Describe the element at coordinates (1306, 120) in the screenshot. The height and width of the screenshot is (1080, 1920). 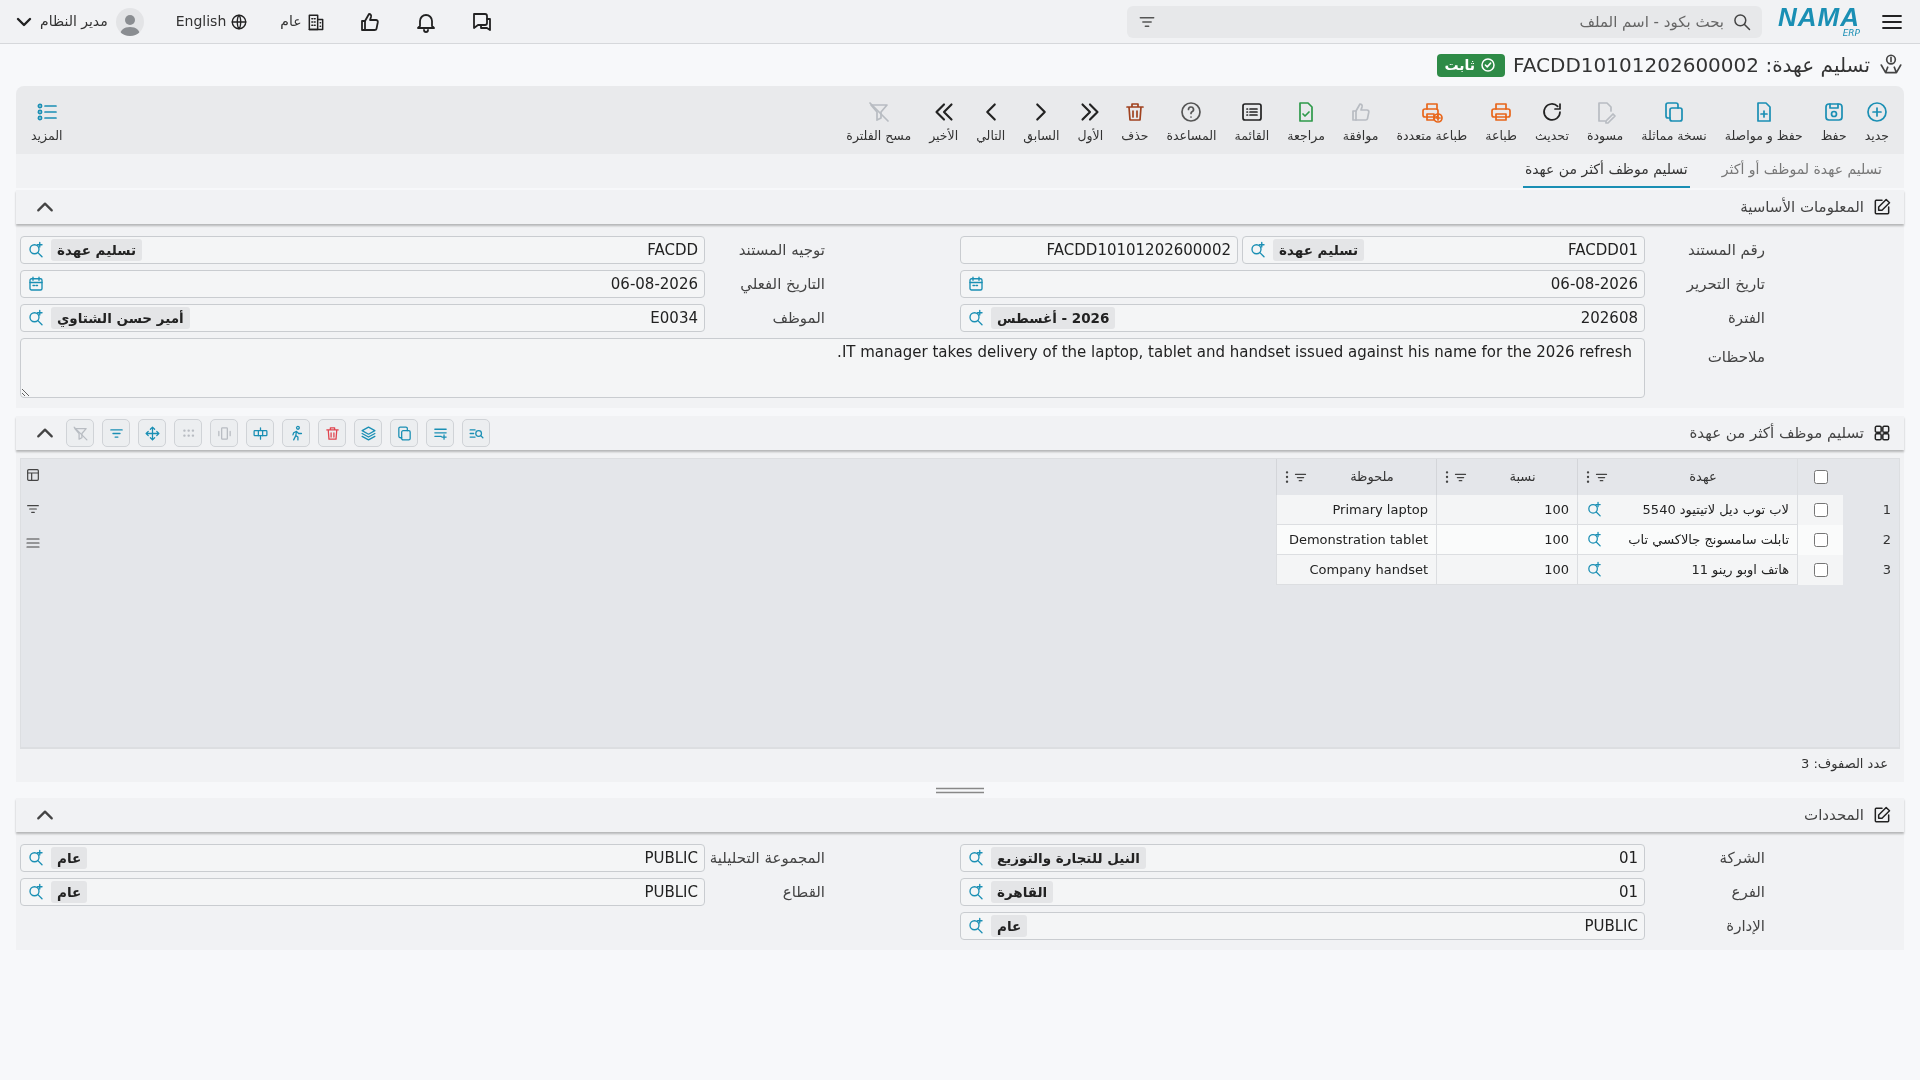
I see `toolbar-button: مراجعة` at that location.